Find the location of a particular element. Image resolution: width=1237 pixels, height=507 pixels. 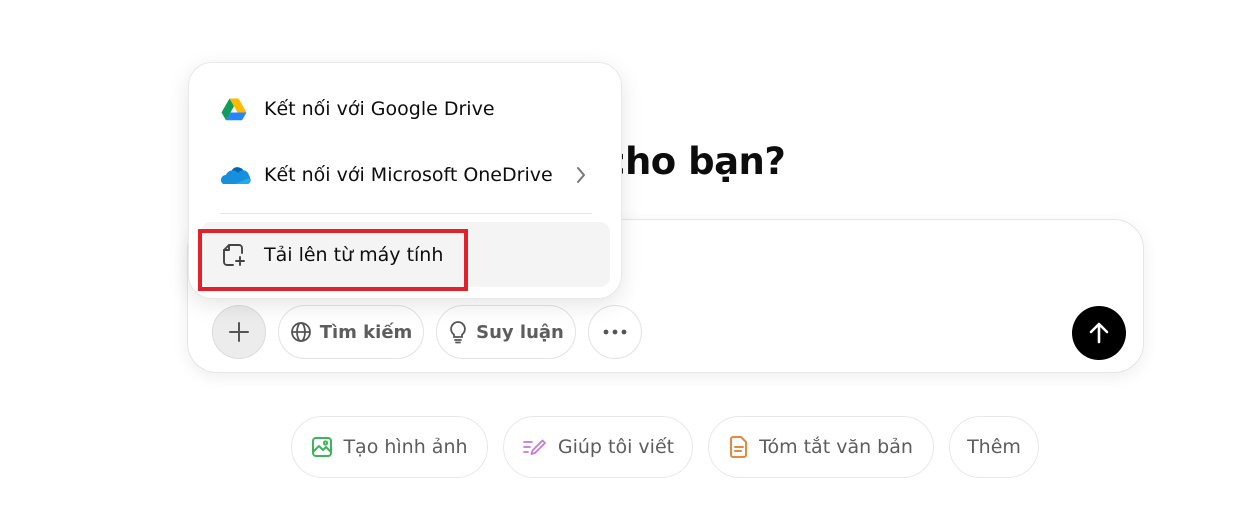

menu-divider is located at coordinates (406, 213).